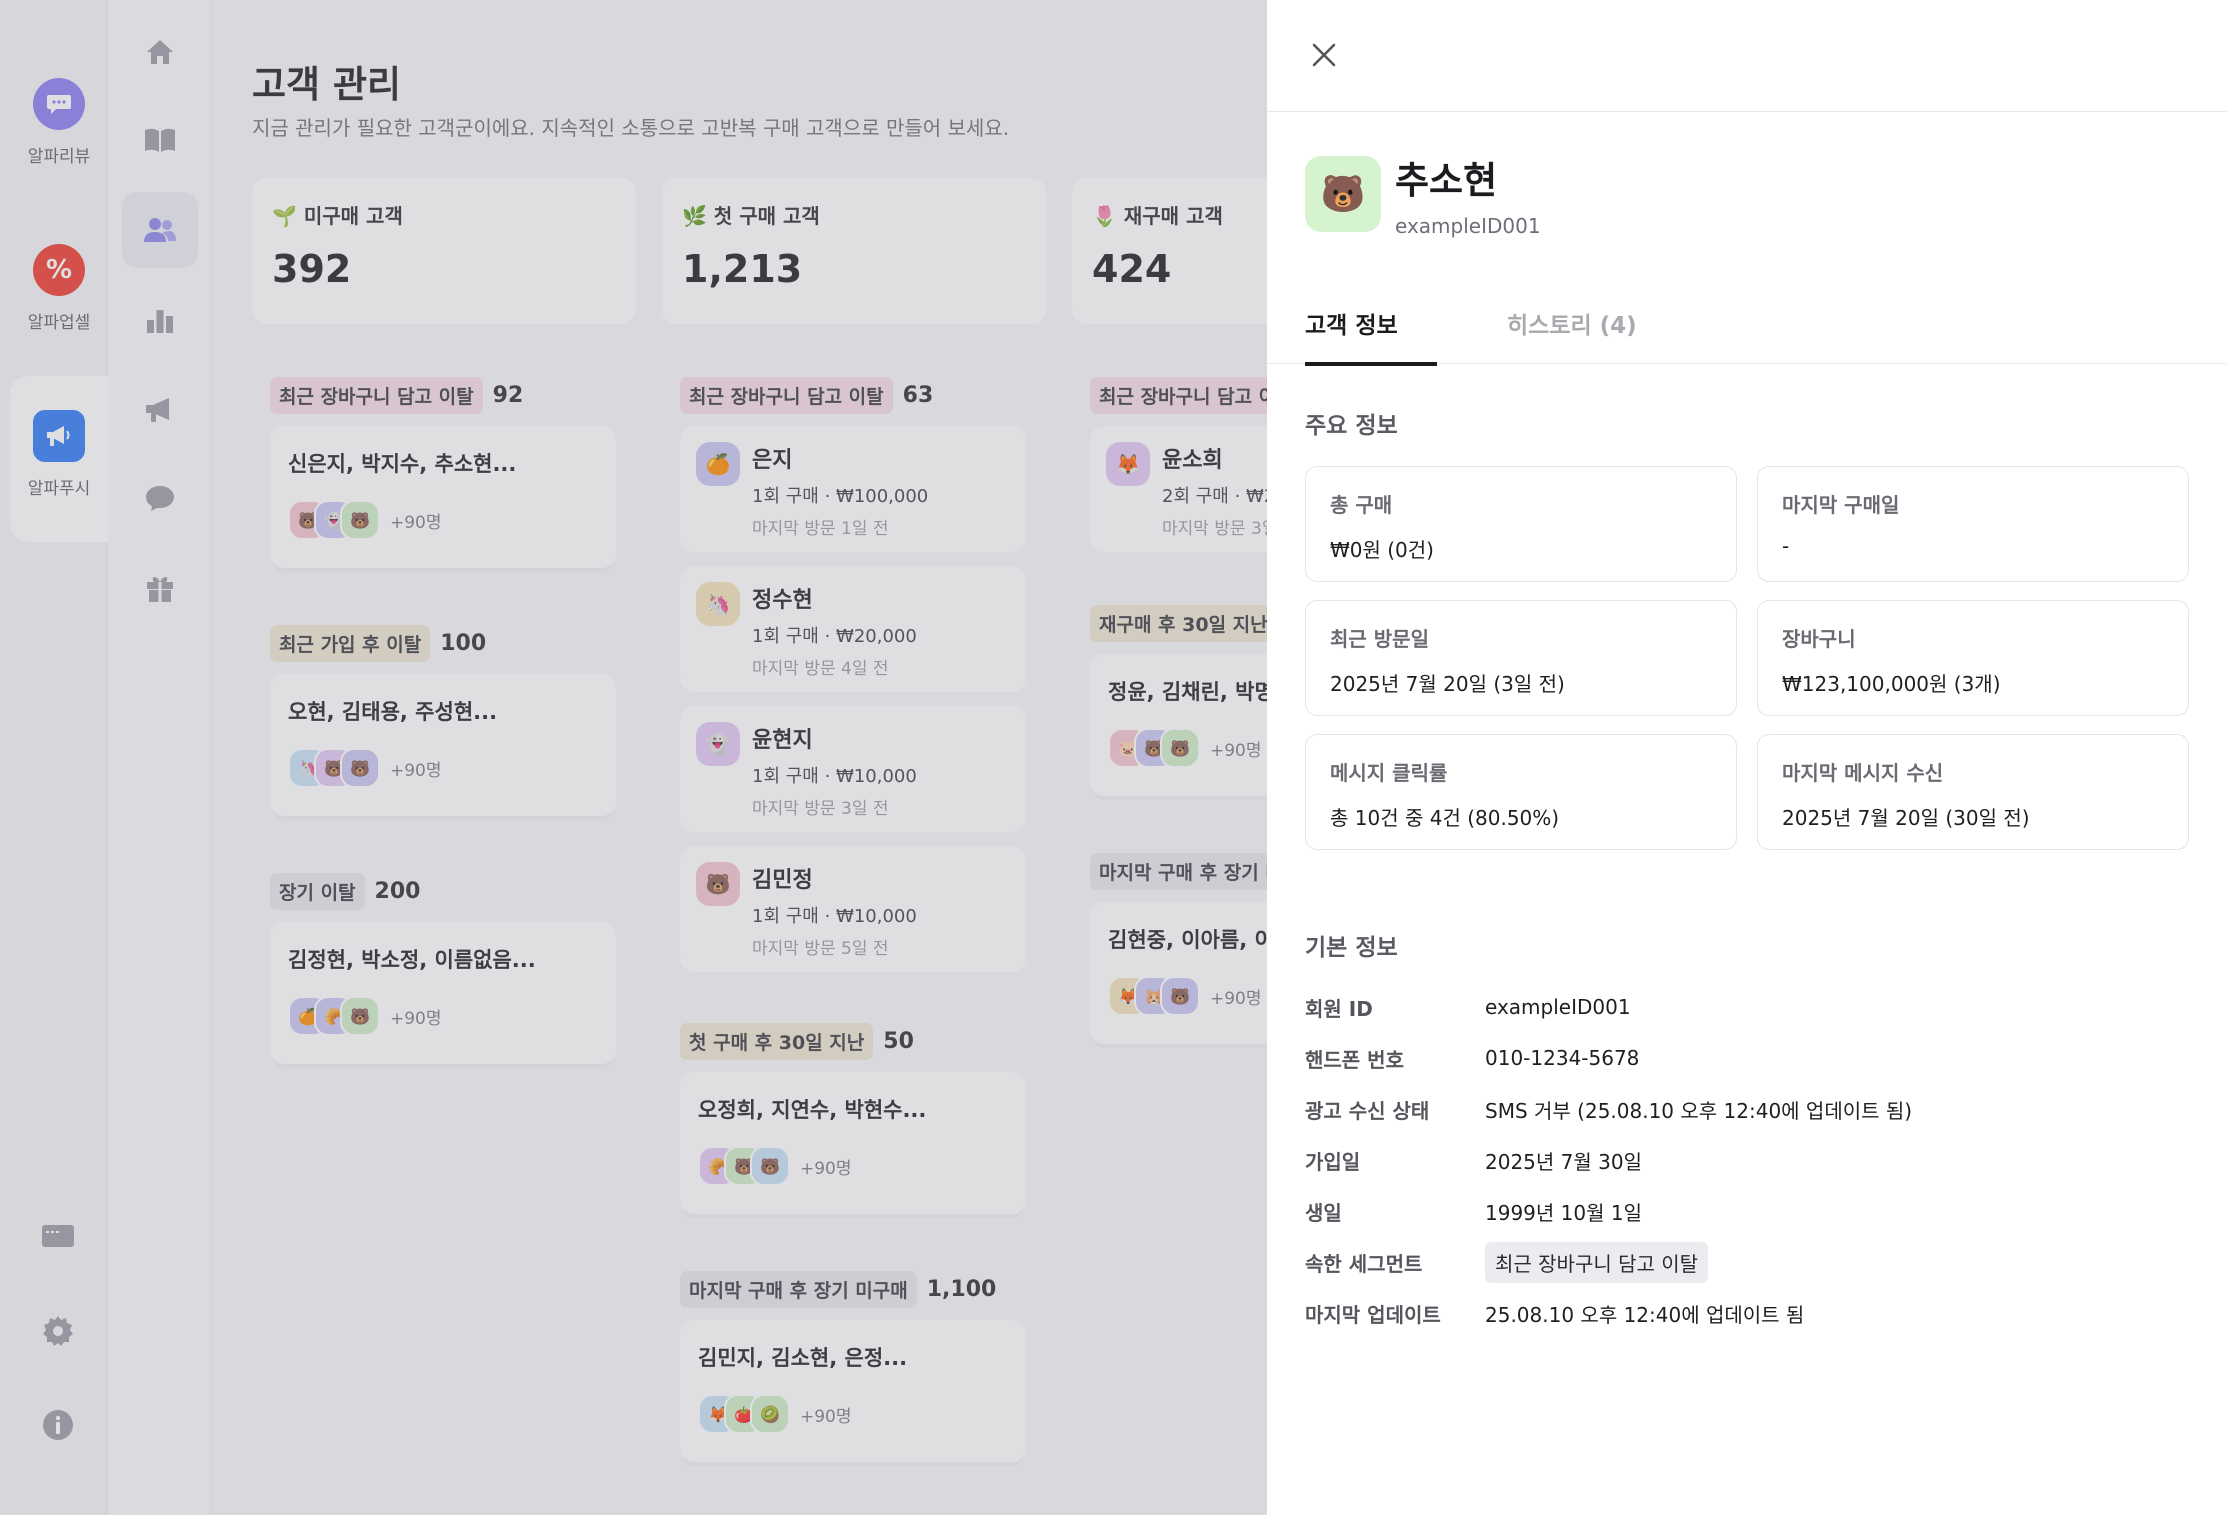 This screenshot has height=1515, width=2227. I want to click on info-value: -, so click(1786, 546).